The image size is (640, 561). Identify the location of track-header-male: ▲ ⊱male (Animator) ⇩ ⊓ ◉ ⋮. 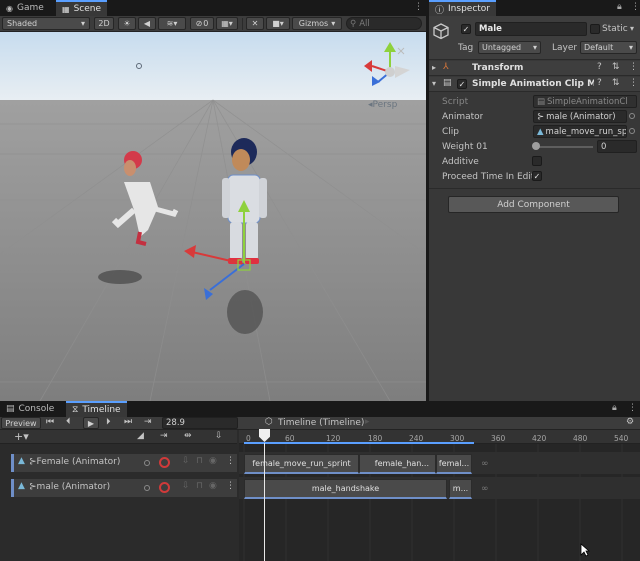
(124, 488).